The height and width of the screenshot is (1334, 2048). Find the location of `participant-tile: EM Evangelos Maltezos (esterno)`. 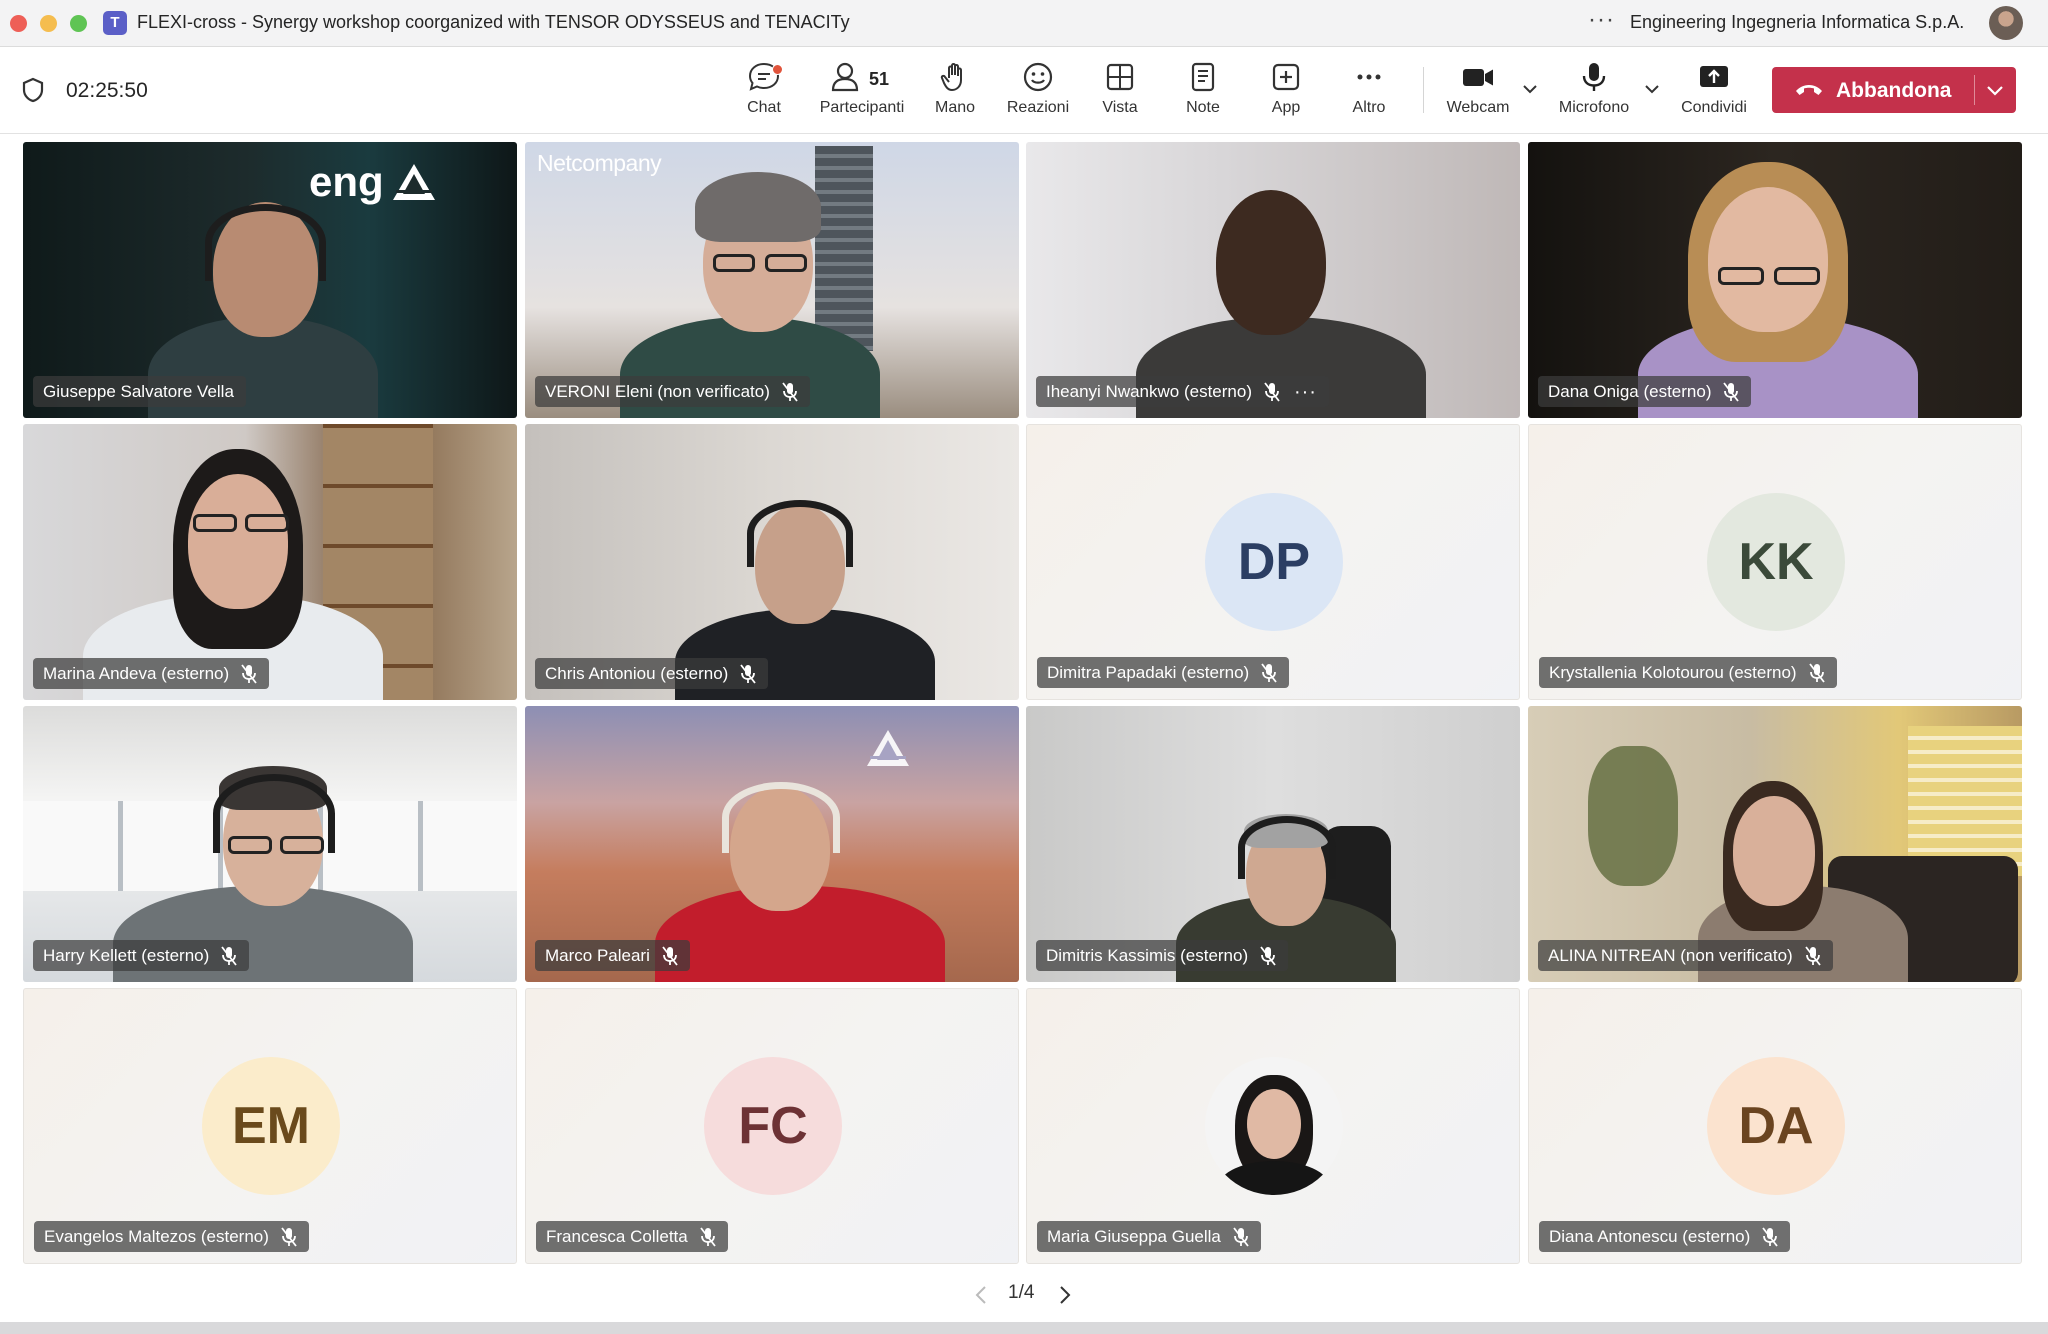

participant-tile: EM Evangelos Maltezos (esterno) is located at coordinates (270, 1126).